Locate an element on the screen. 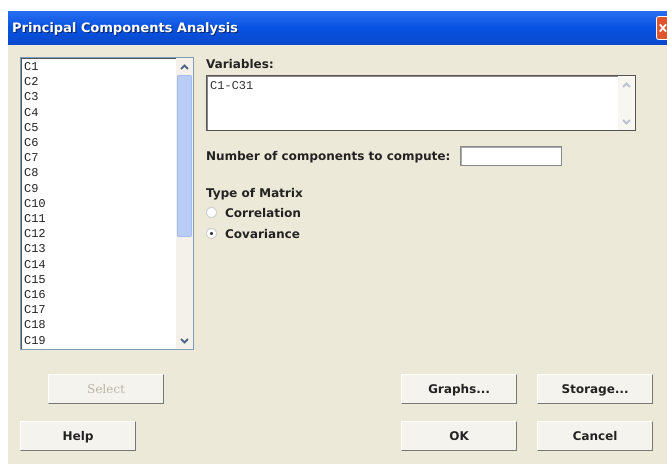 The height and width of the screenshot is (464, 667). close-icon is located at coordinates (662, 28).